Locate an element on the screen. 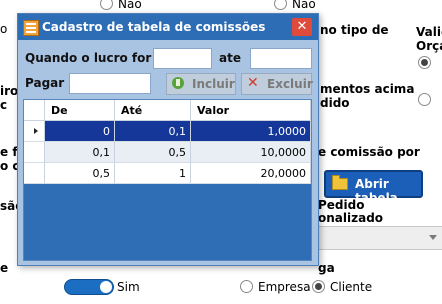 The image size is (442, 304). folder-icon is located at coordinates (340, 182).